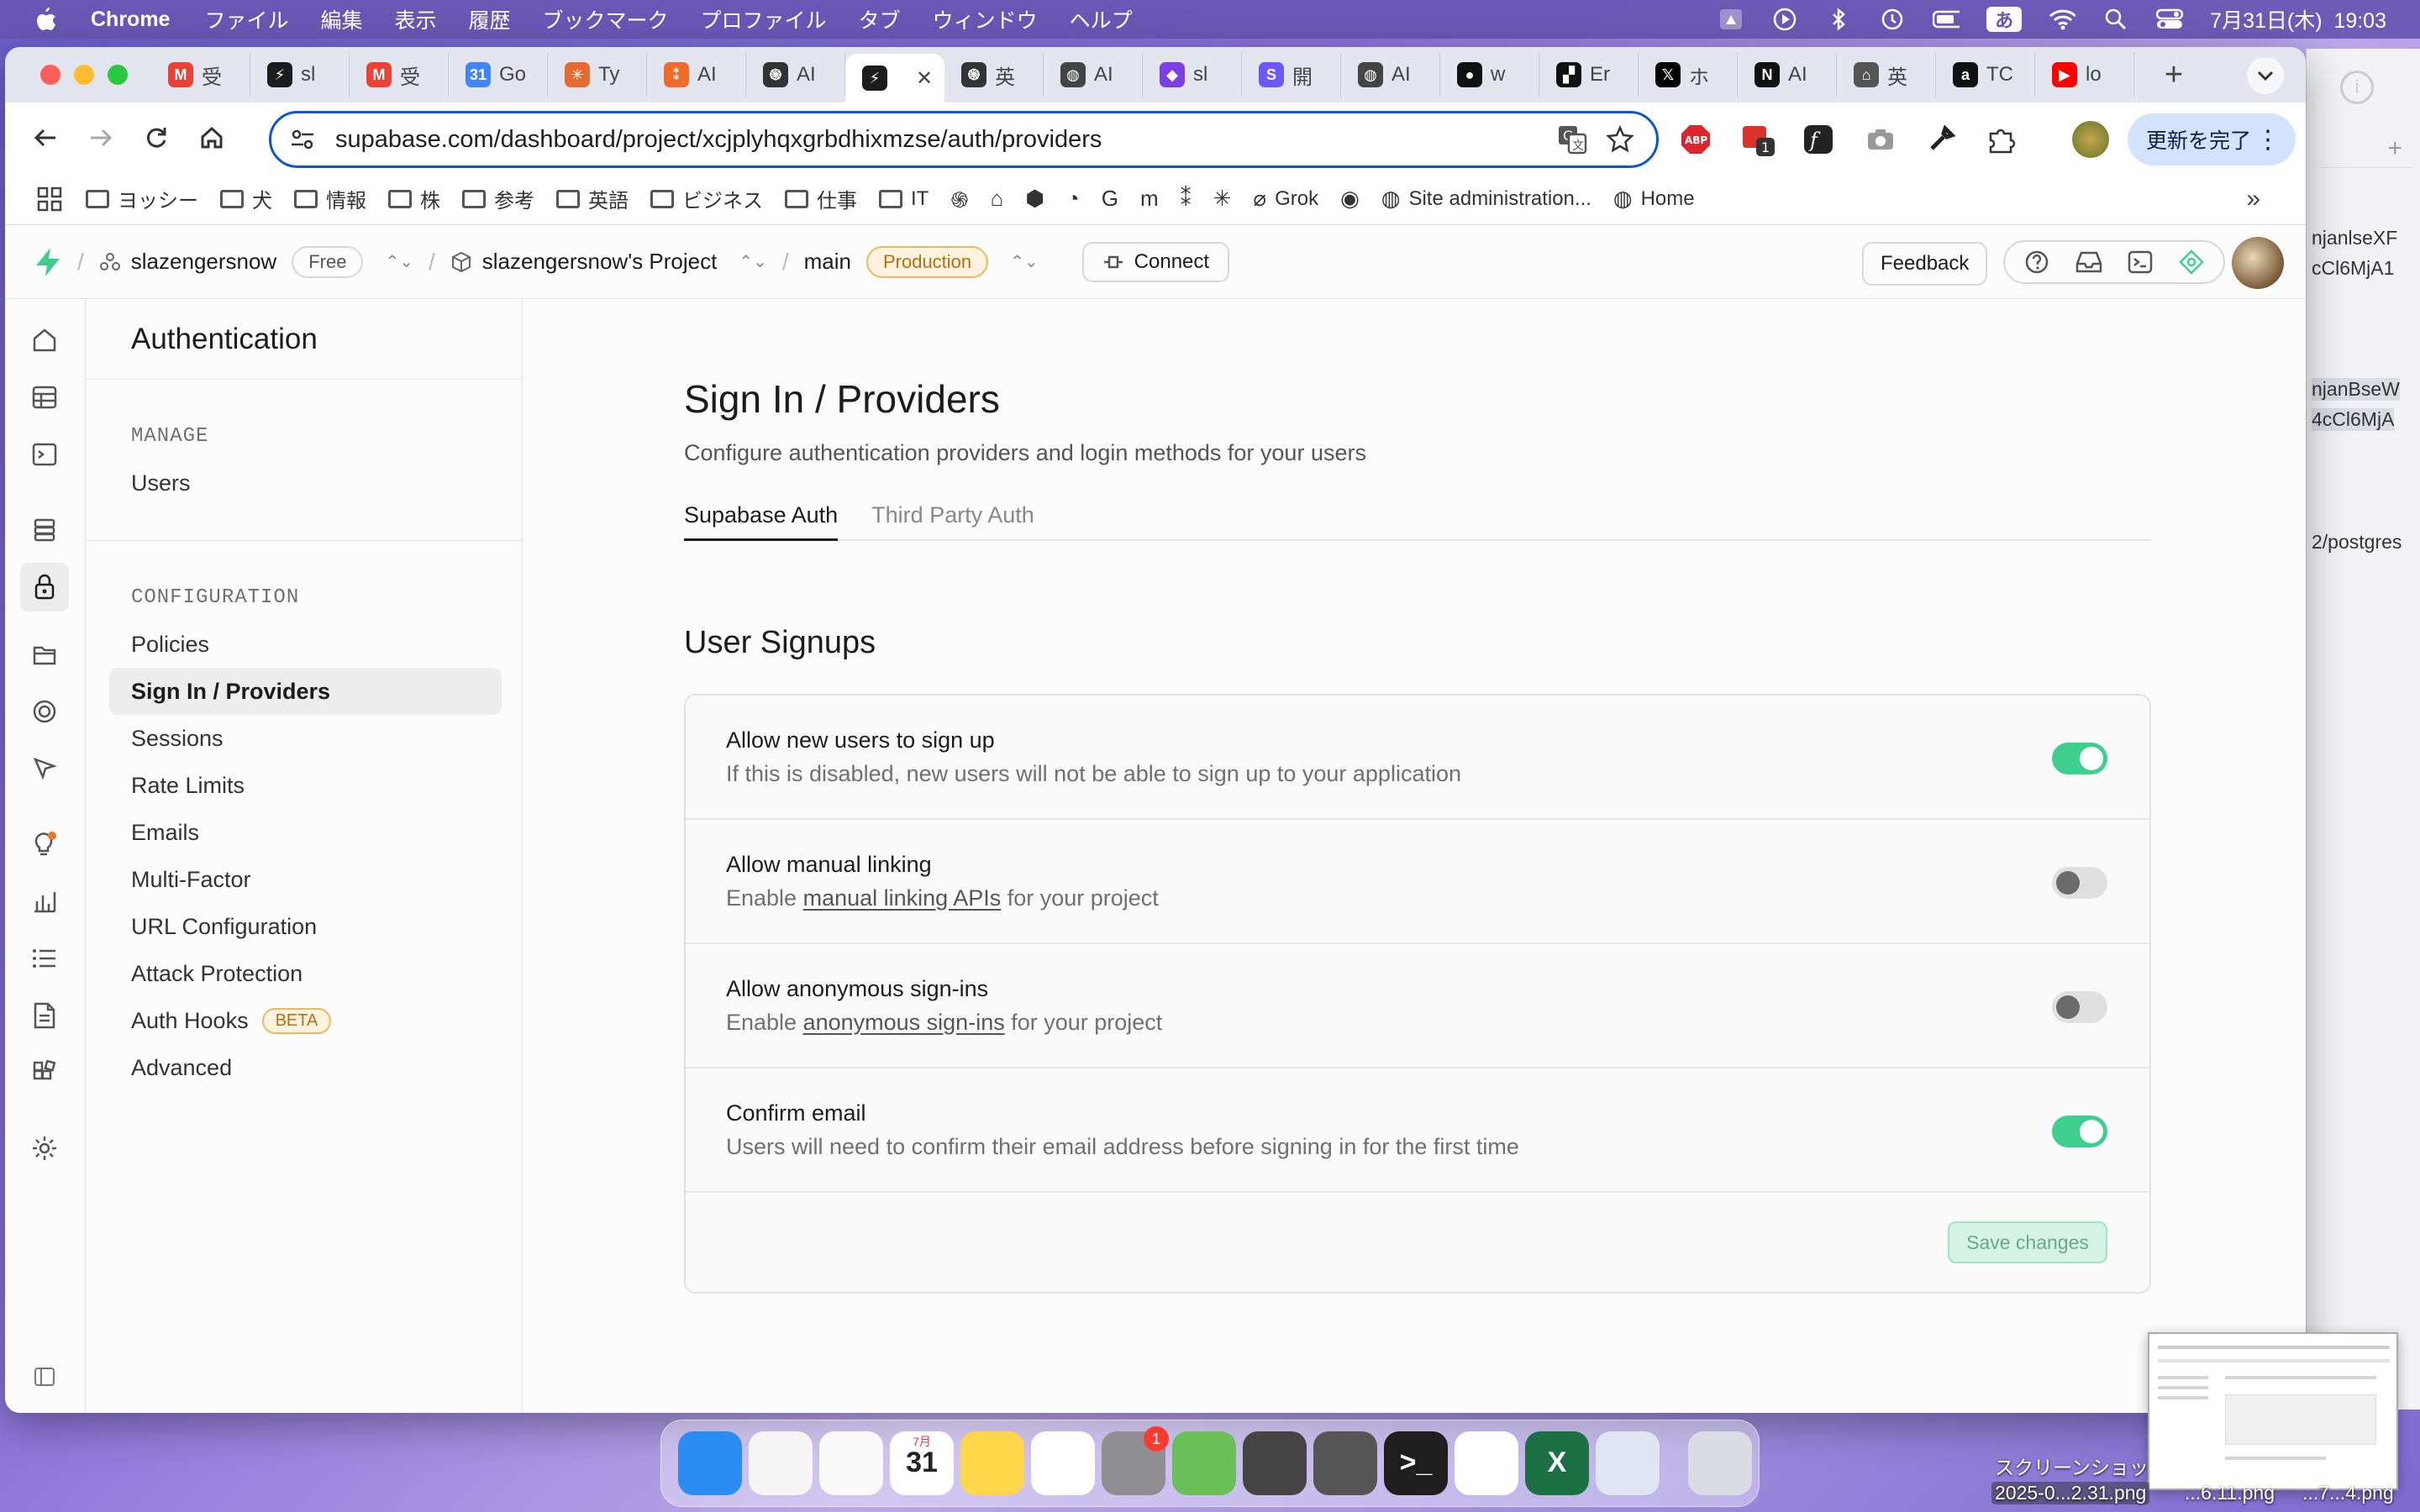  What do you see at coordinates (1688, 75) in the screenshot?
I see `browser-tab: 𝕏ホ` at bounding box center [1688, 75].